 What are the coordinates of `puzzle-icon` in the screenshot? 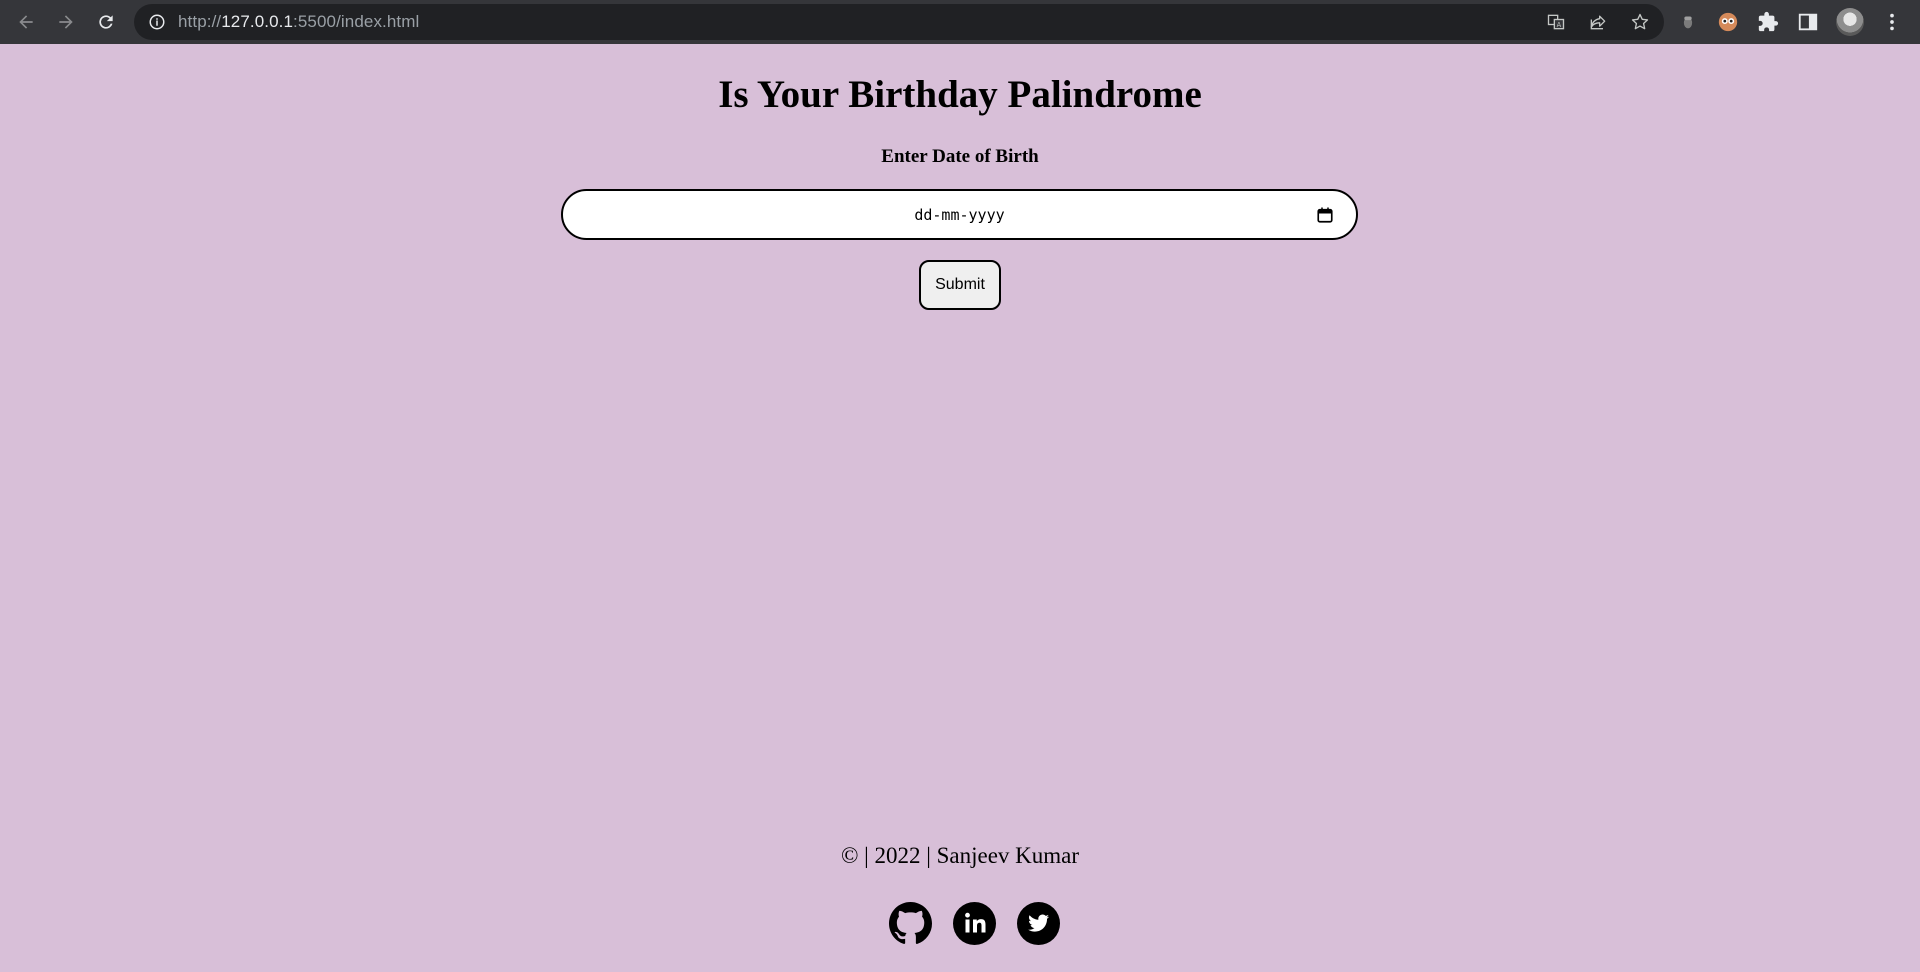 It's located at (1768, 21).